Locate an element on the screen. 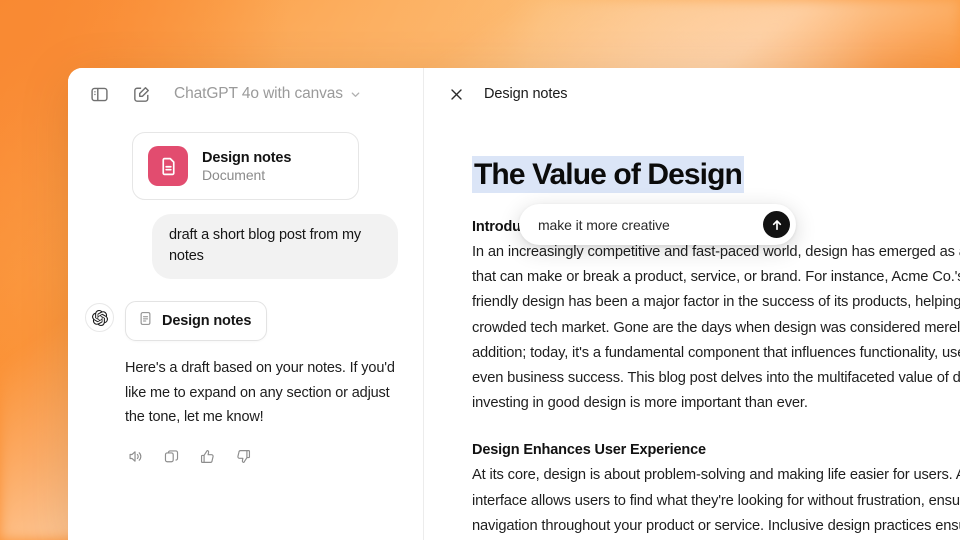  openai-logo-icon is located at coordinates (99, 317).